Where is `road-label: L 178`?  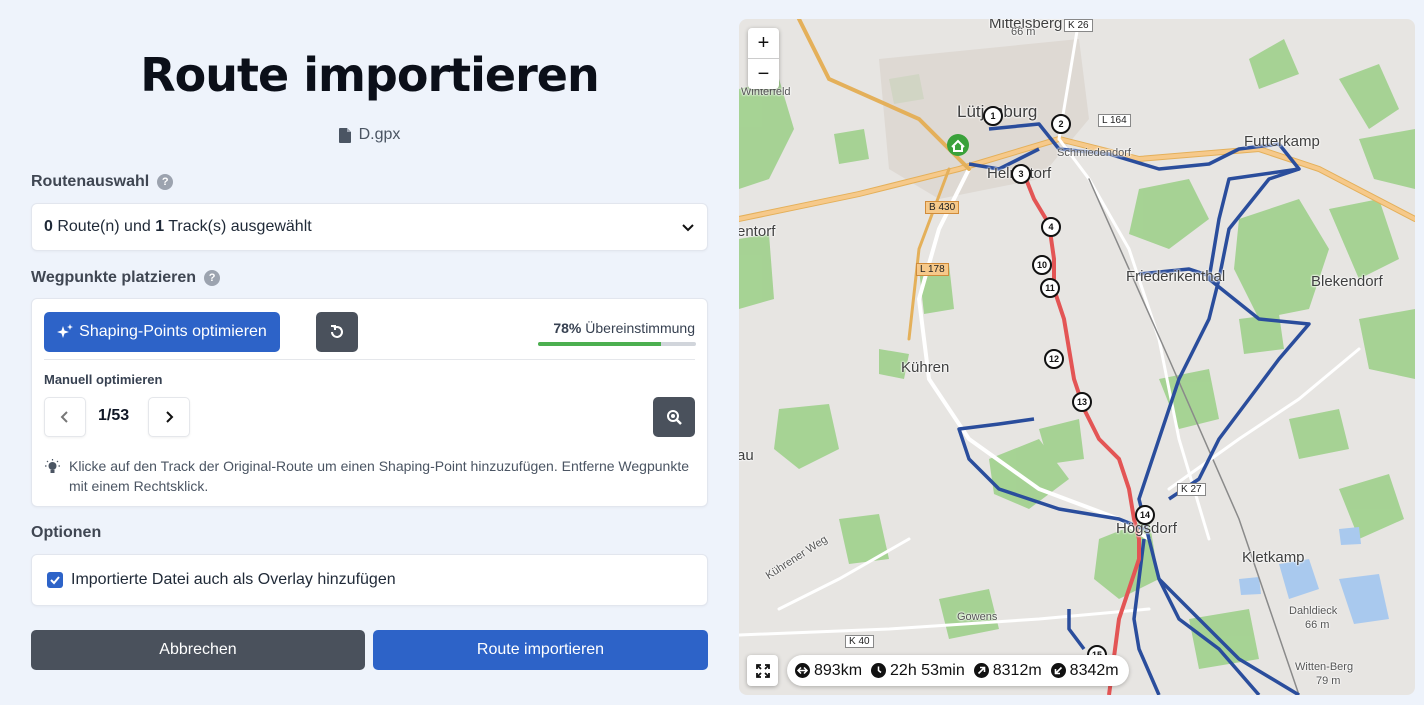
road-label: L 178 is located at coordinates (932, 269).